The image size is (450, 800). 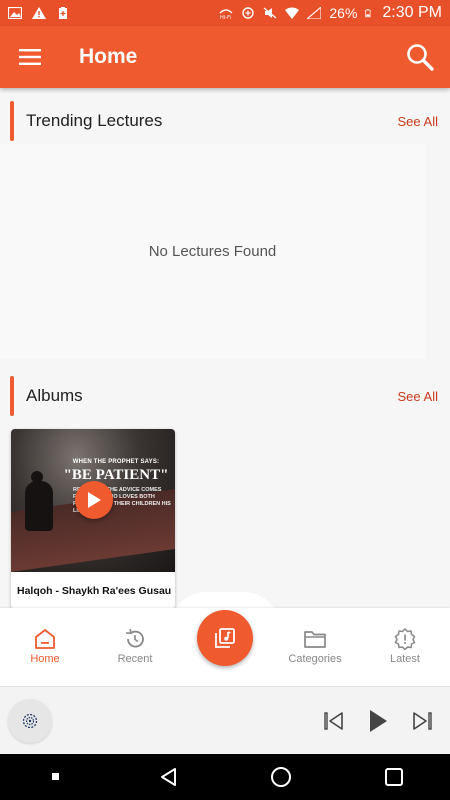 I want to click on signal-icon, so click(x=314, y=13).